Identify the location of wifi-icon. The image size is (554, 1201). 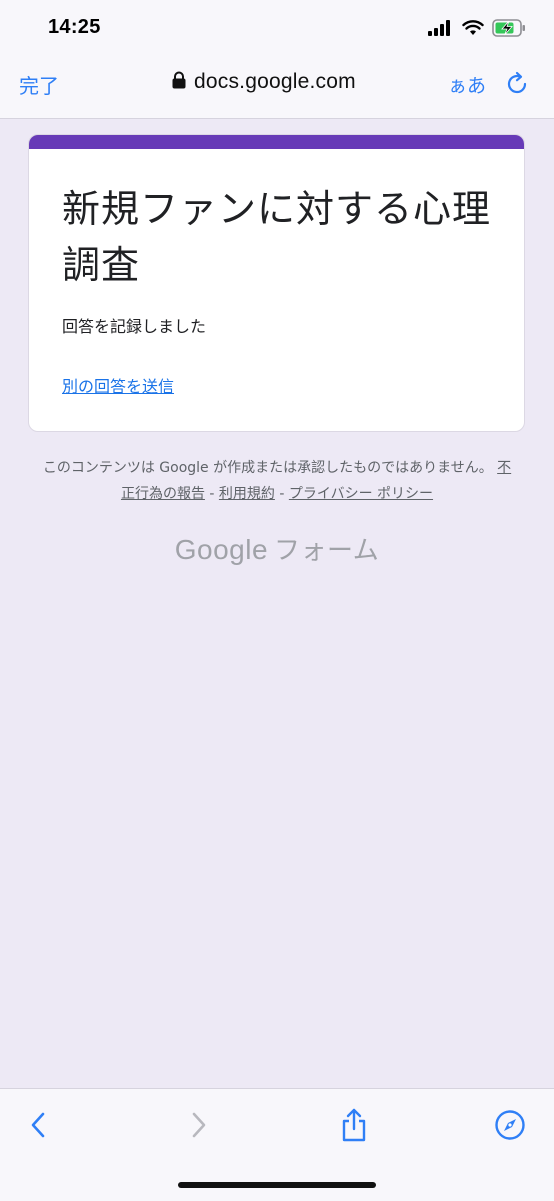
(473, 30).